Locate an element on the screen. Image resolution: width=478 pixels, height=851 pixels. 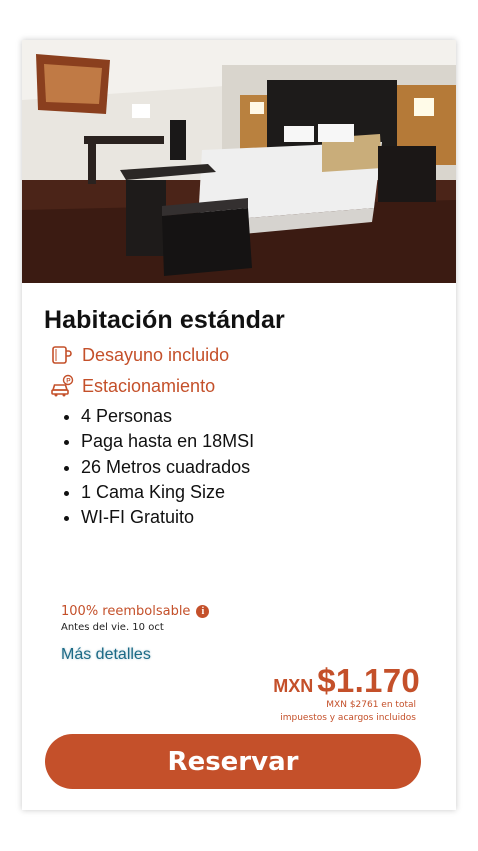
reserve-button: Reservar is located at coordinates (233, 761).